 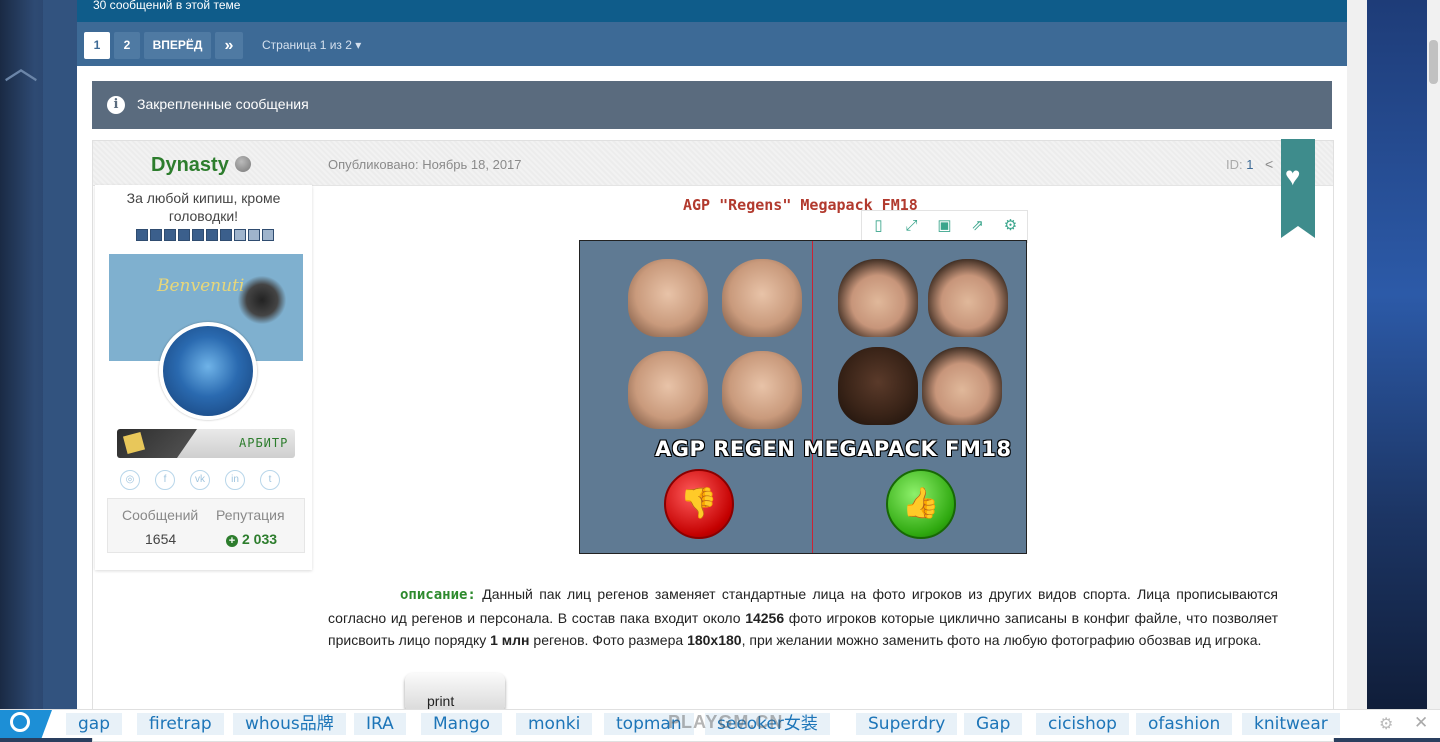 What do you see at coordinates (260, 539) in the screenshot?
I see `reputation-value: 2 033` at bounding box center [260, 539].